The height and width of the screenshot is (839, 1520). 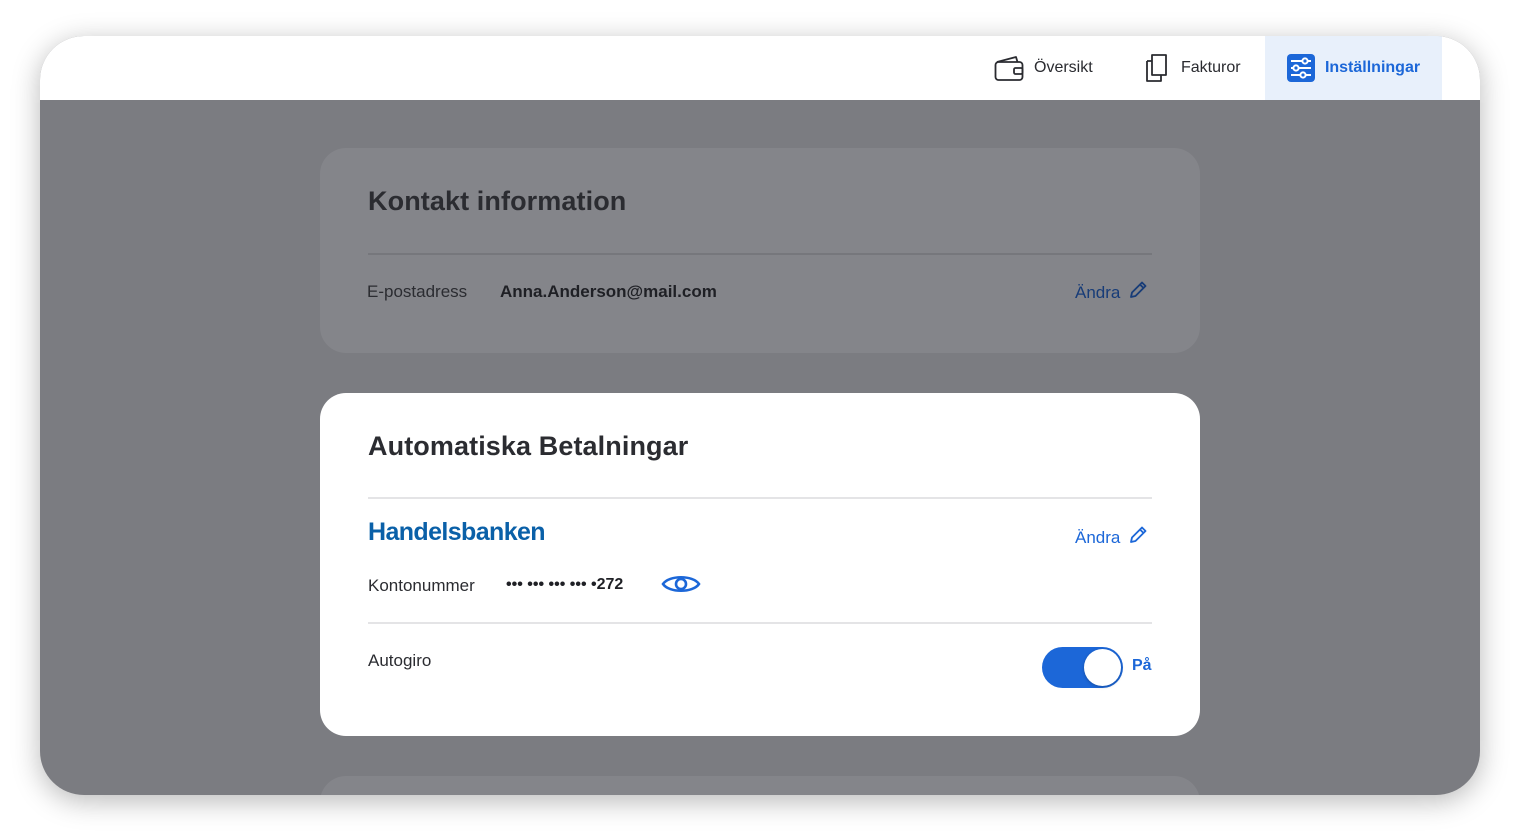 What do you see at coordinates (417, 291) in the screenshot?
I see `email-label: E-postadress` at bounding box center [417, 291].